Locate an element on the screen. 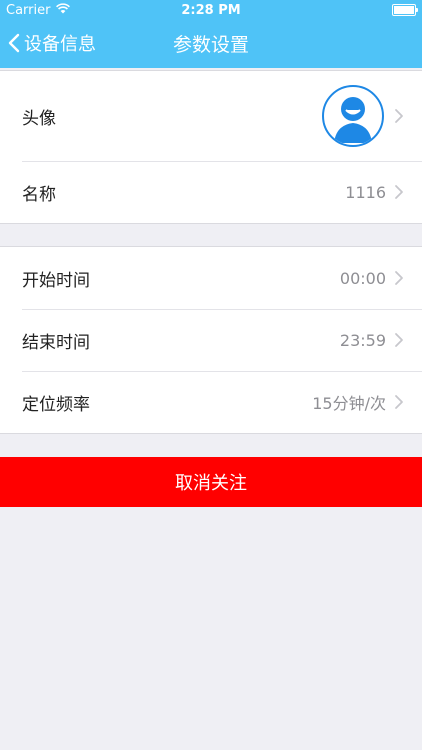  start-time-value: 00:00 is located at coordinates (362, 278).